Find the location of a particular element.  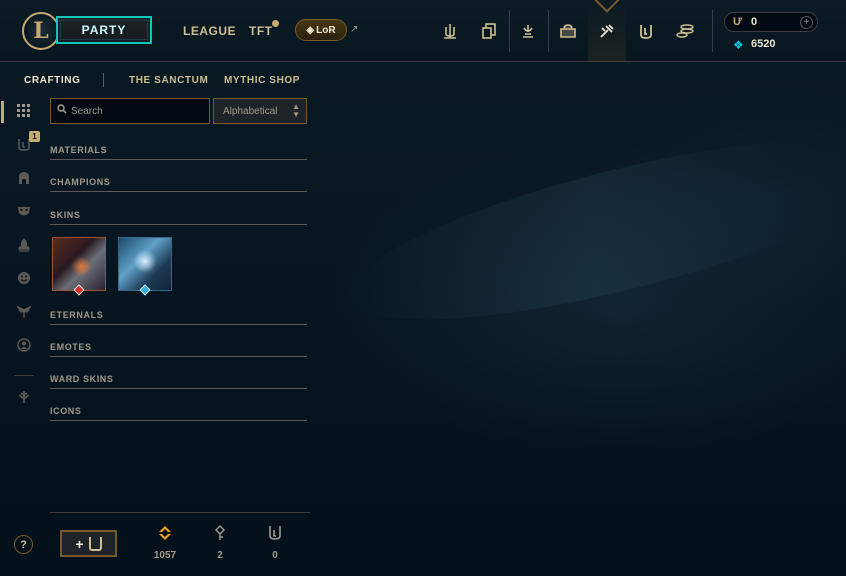

sort-dropdown-value: Alphabetical is located at coordinates (250, 111).